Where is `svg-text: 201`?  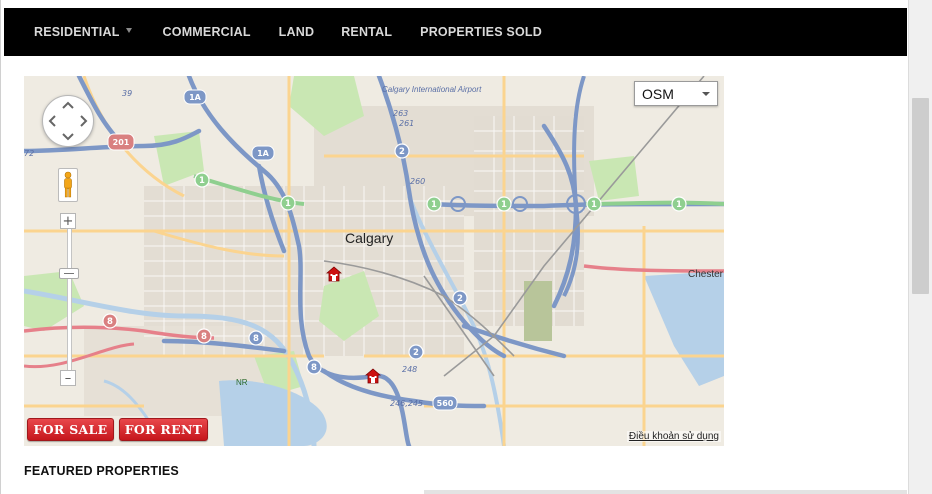 svg-text: 201 is located at coordinates (121, 142).